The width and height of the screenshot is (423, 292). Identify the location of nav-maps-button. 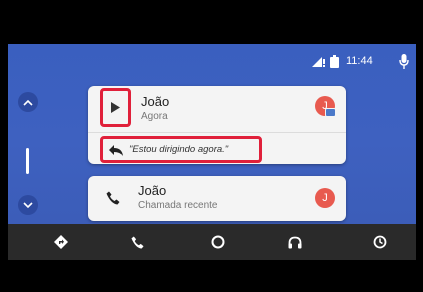
(61, 242).